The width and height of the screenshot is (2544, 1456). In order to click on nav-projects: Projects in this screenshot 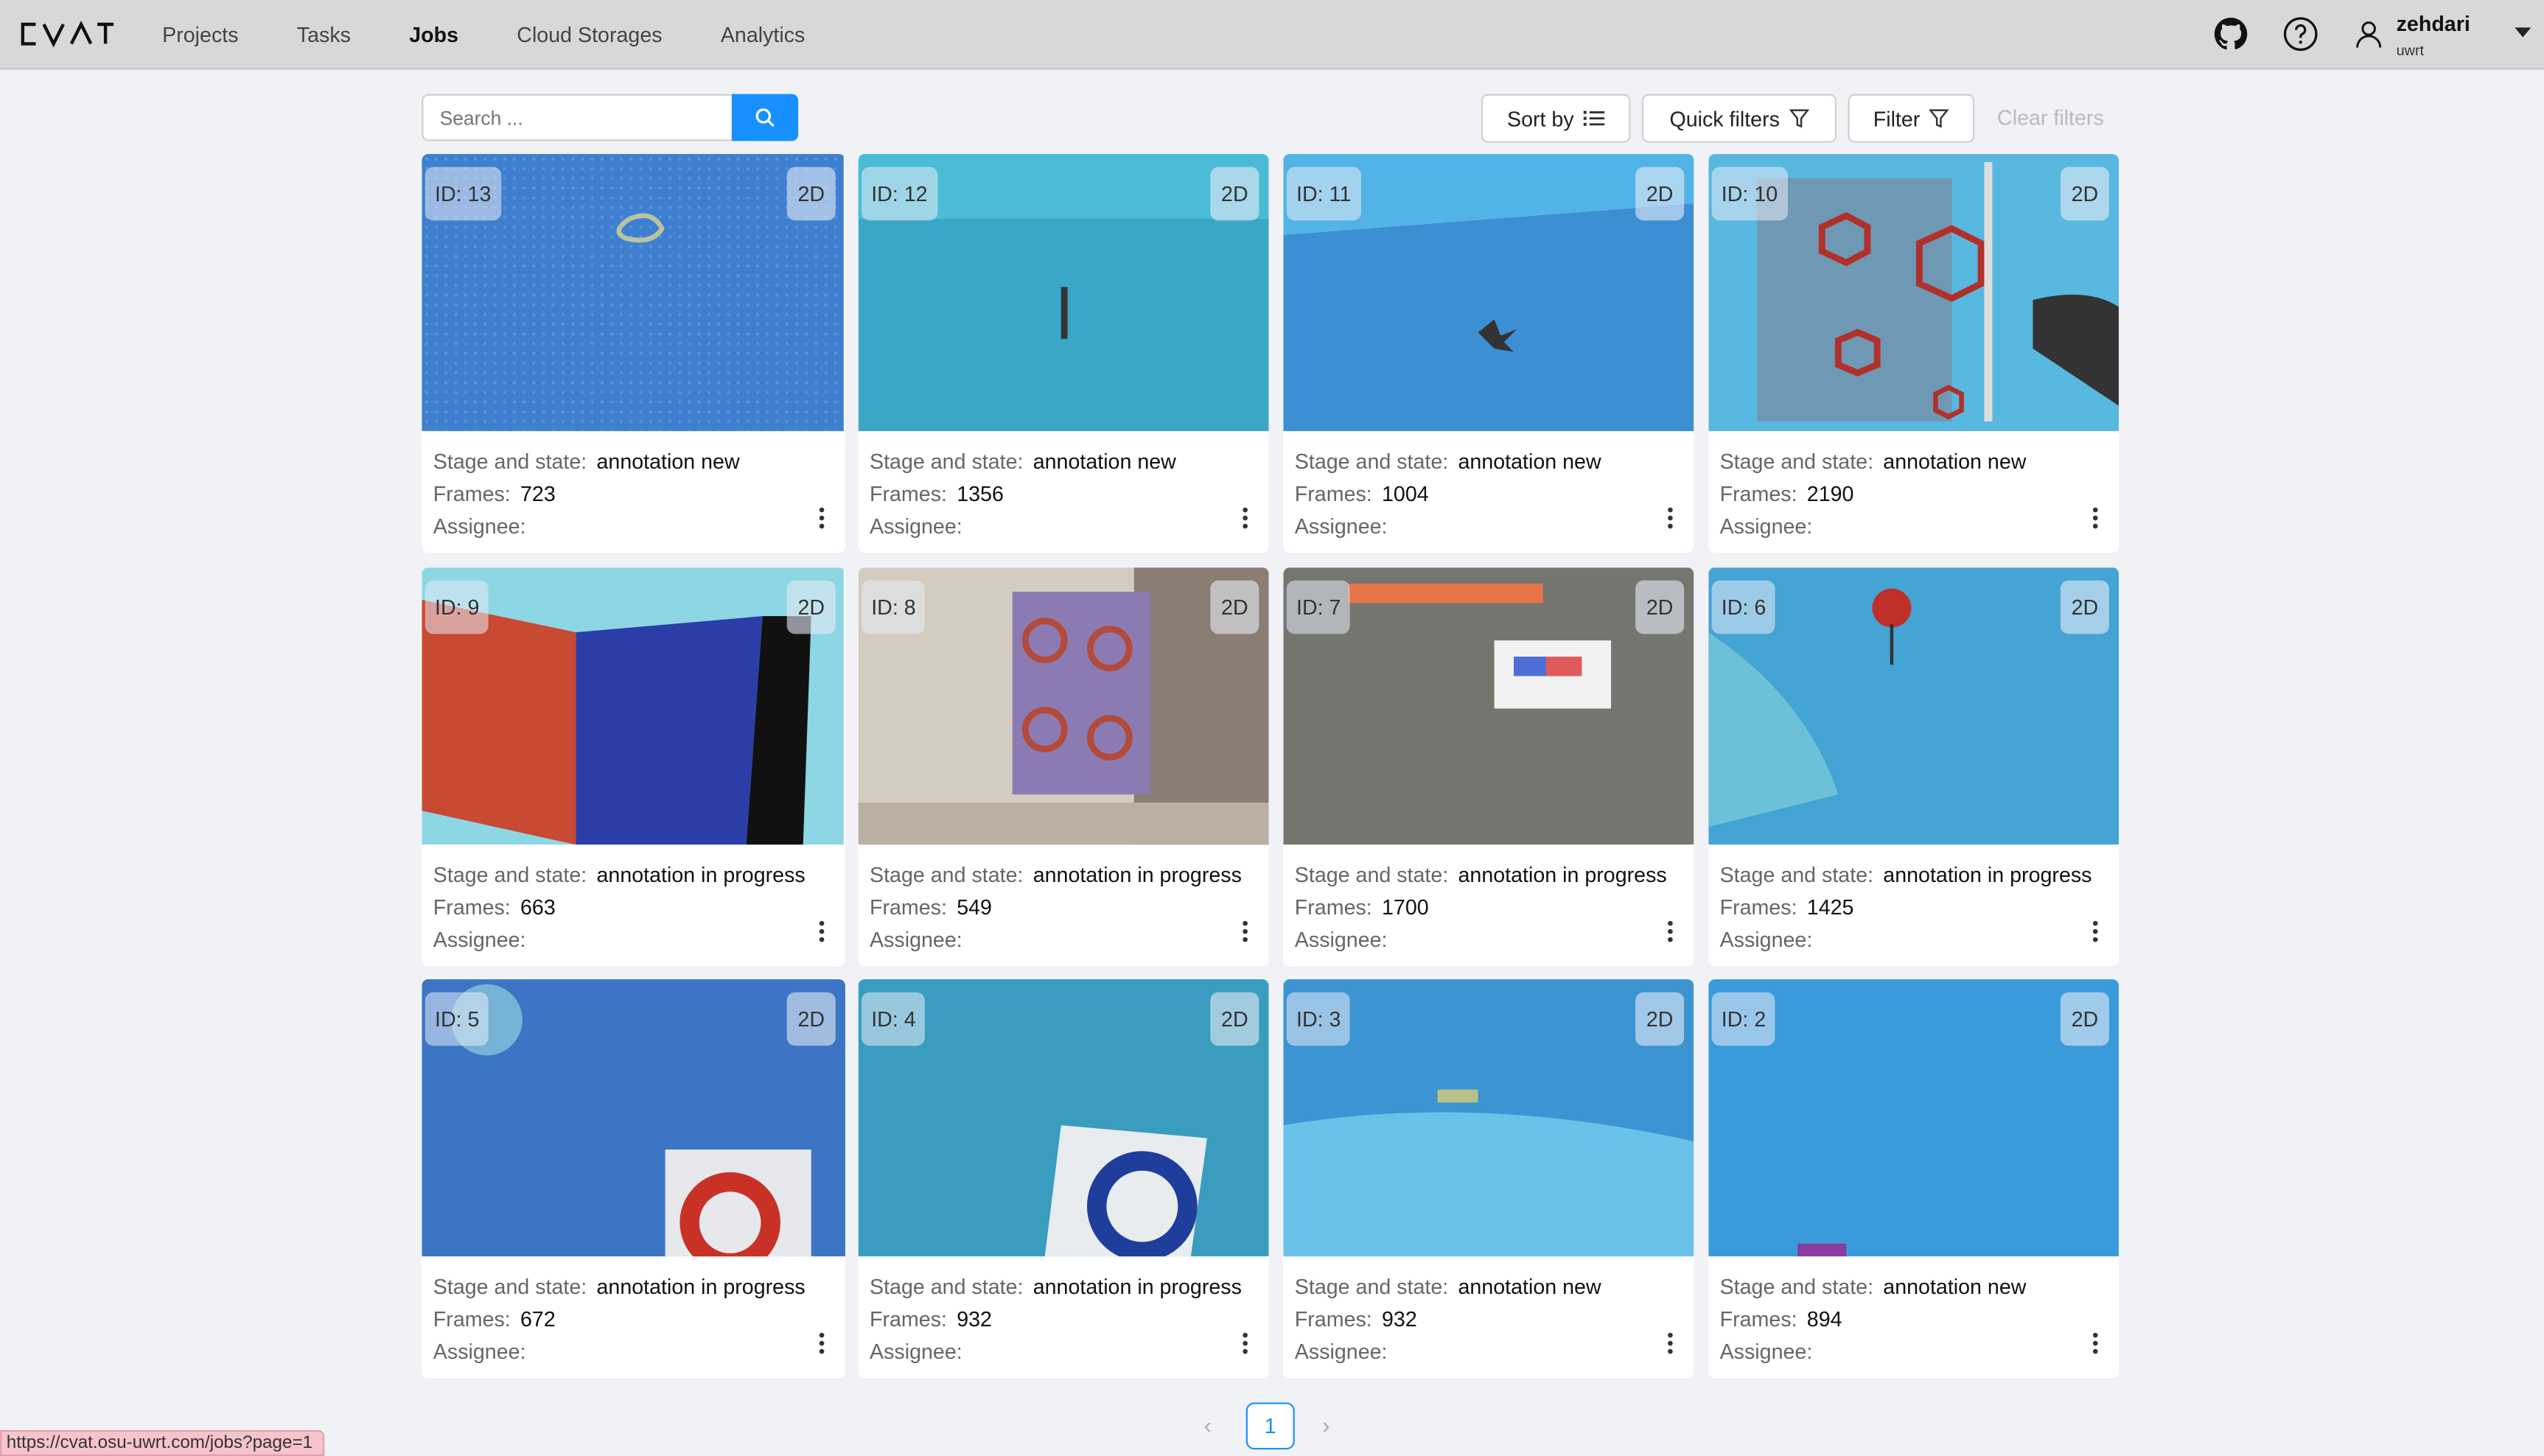, I will do `click(200, 35)`.